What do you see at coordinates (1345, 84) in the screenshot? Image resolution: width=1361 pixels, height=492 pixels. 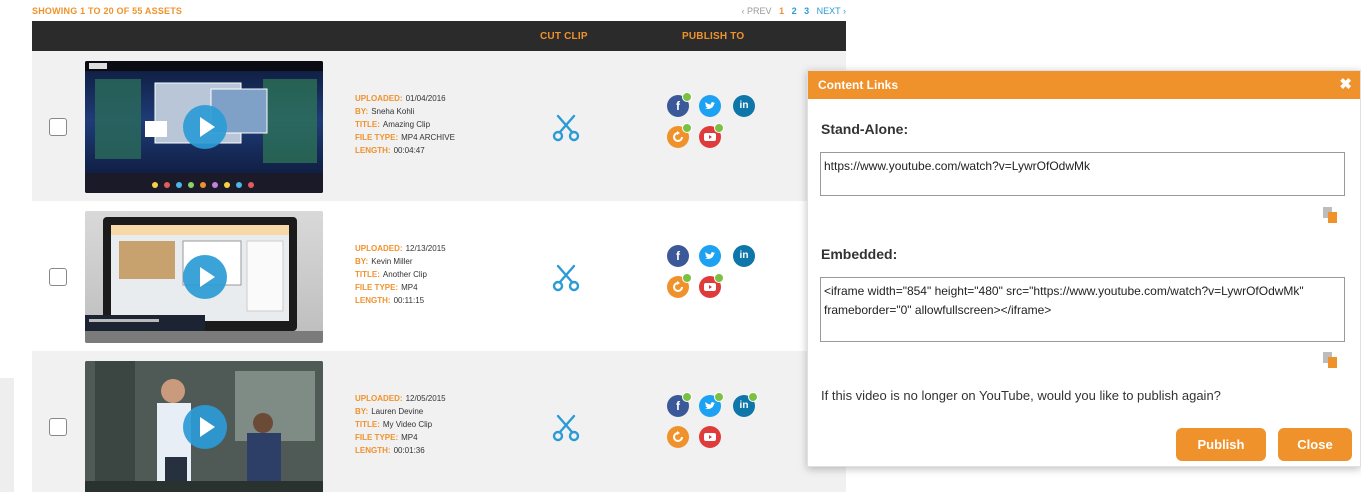 I see `close-icon: ✖` at bounding box center [1345, 84].